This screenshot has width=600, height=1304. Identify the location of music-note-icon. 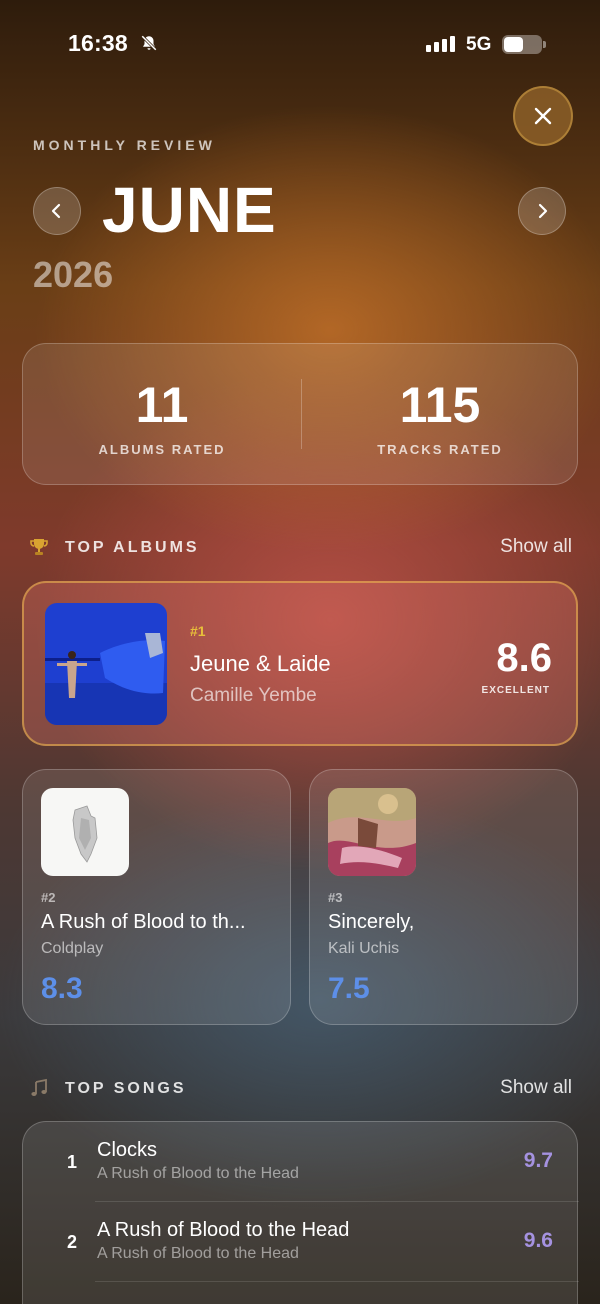
(39, 1087).